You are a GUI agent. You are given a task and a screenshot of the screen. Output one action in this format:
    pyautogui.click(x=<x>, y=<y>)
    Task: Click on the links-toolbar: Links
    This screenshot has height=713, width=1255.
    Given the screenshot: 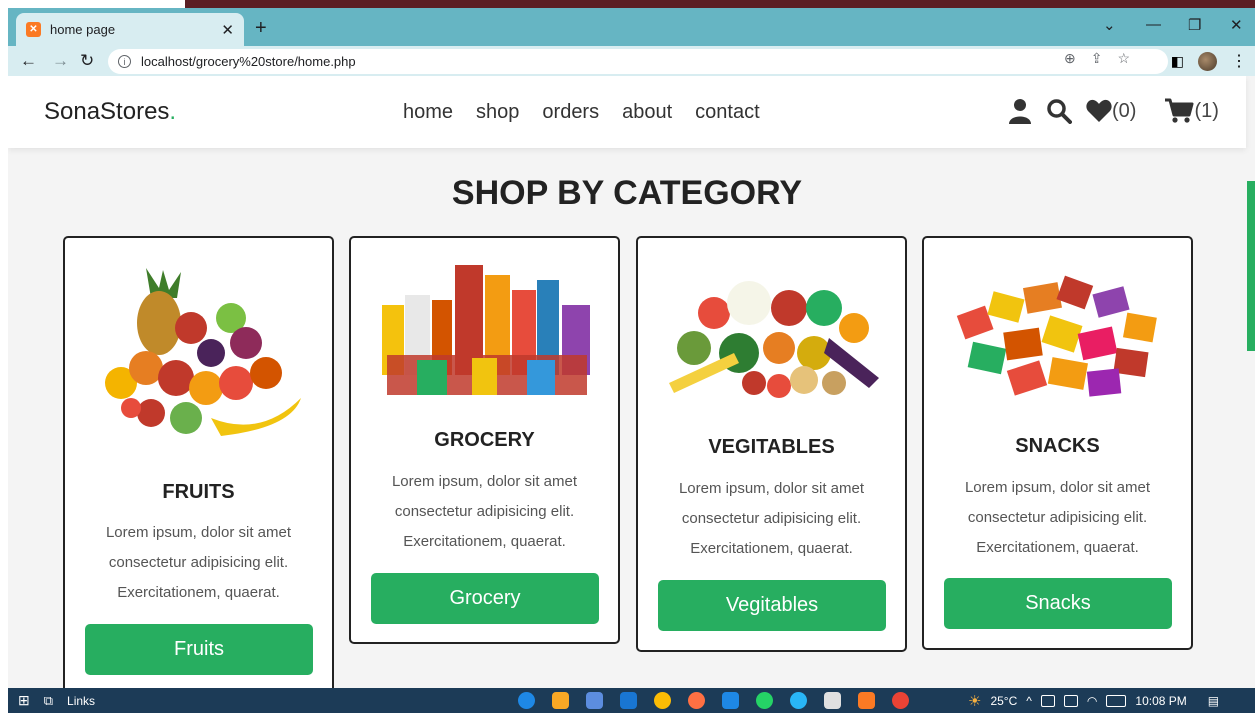 What is the action you would take?
    pyautogui.click(x=81, y=701)
    